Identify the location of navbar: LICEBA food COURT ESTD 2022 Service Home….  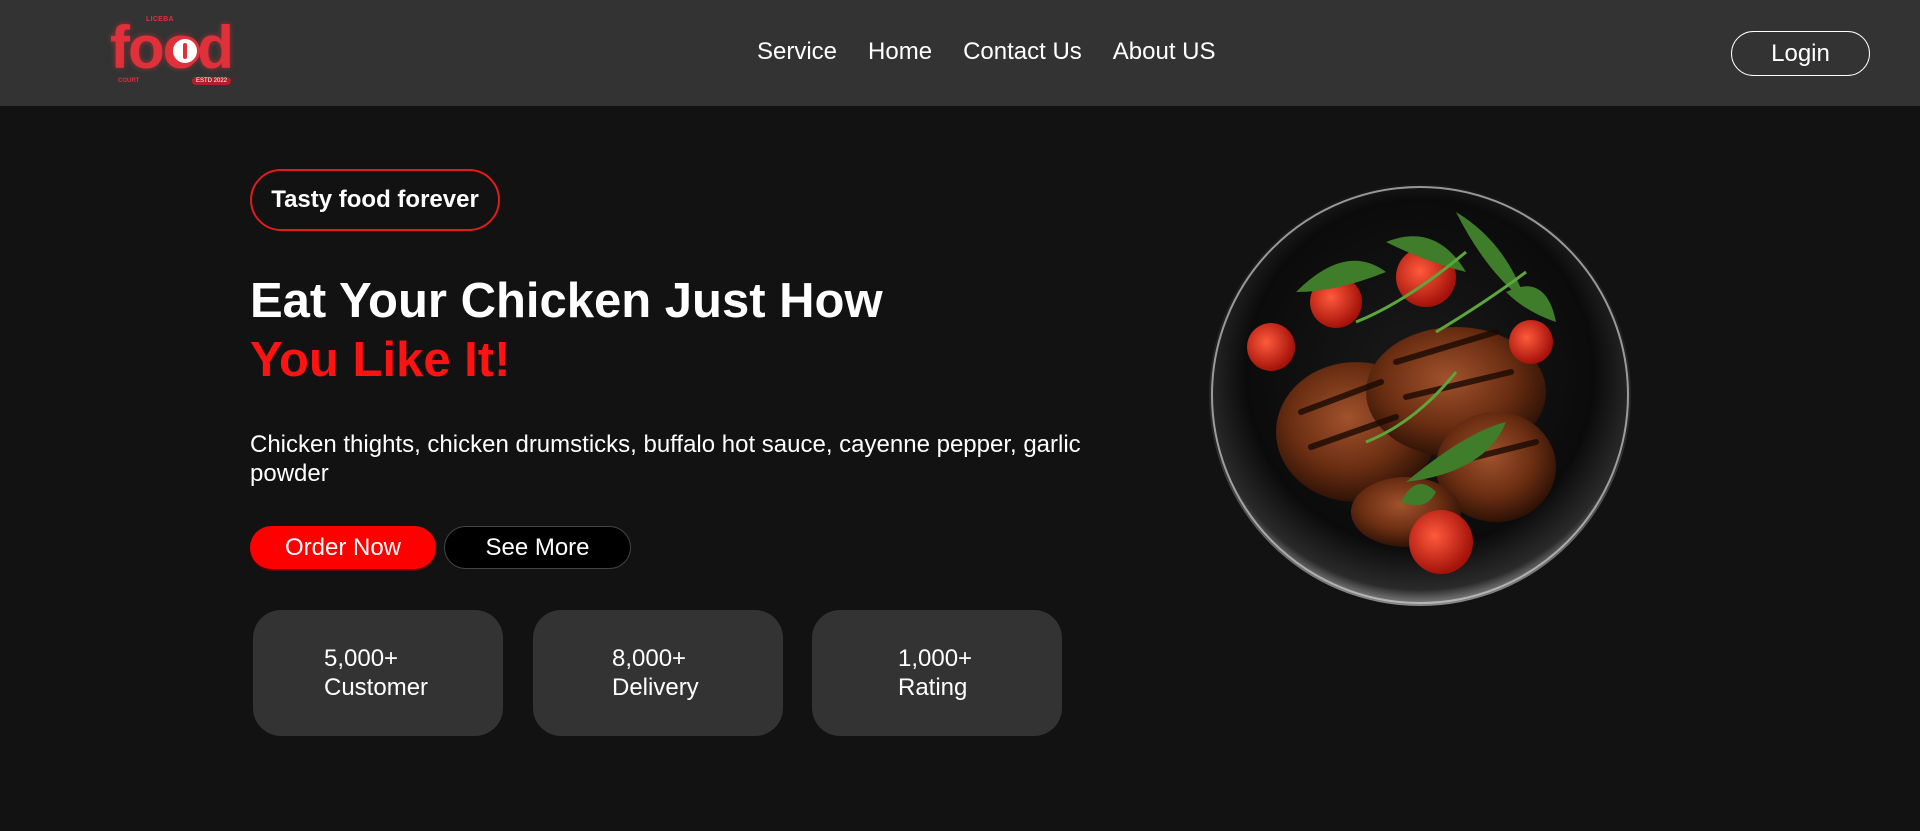
(960, 53).